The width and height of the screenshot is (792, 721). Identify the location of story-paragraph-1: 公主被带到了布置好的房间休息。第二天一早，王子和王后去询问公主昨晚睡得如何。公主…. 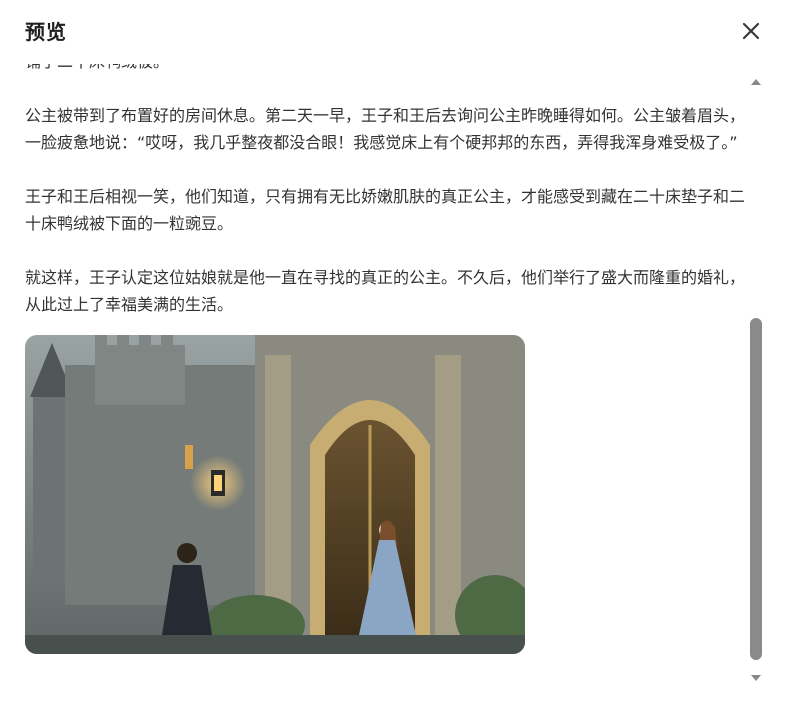
(384, 129).